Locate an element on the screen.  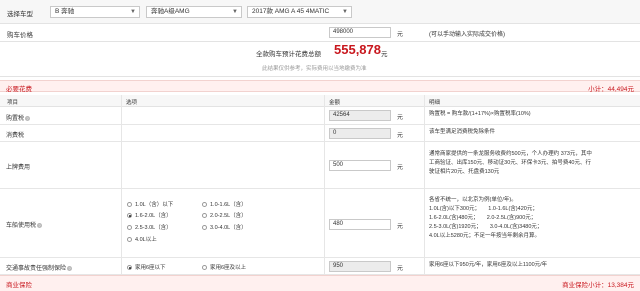
compulsory-insurance-detail: 家用6座以下950元/年，家用6座及以上1100元/年 is located at coordinates (488, 265).